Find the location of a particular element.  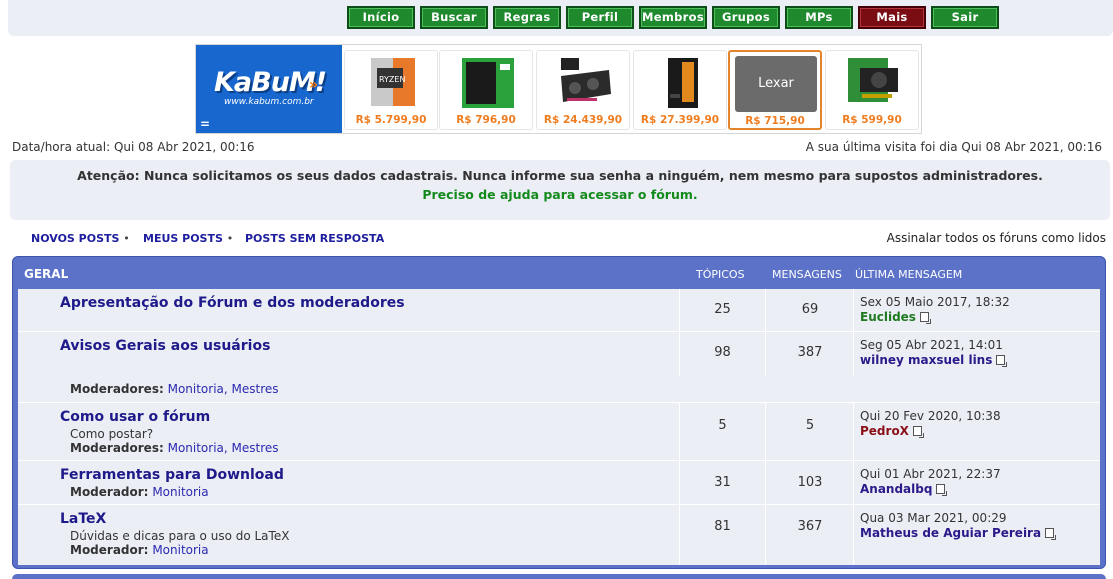

last-post-info: Sex 05 Maio 2017, 18:32 Euclides is located at coordinates (935, 309).